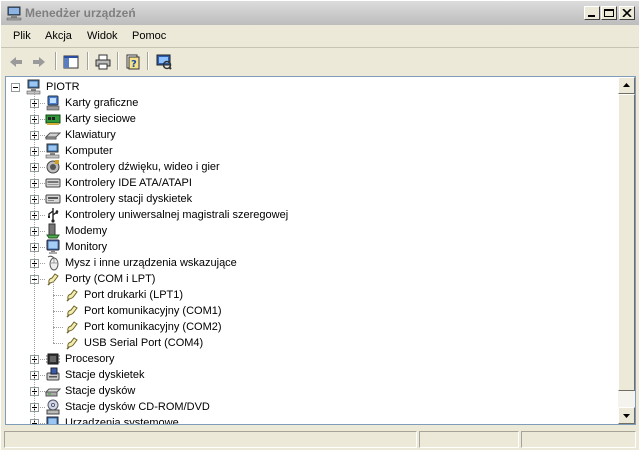  What do you see at coordinates (53, 135) in the screenshot?
I see `keyboard-icon` at bounding box center [53, 135].